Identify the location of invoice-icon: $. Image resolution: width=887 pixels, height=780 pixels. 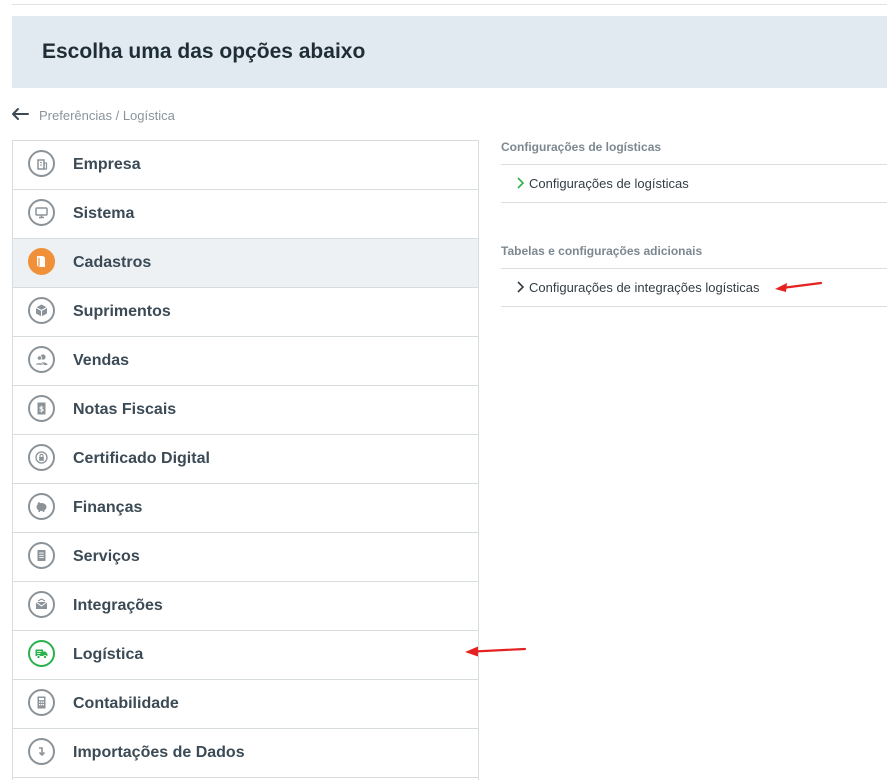
(41, 408).